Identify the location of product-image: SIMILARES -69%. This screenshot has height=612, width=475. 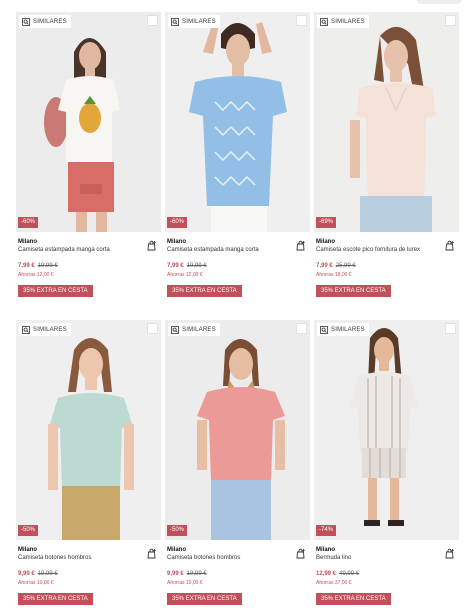
(386, 122).